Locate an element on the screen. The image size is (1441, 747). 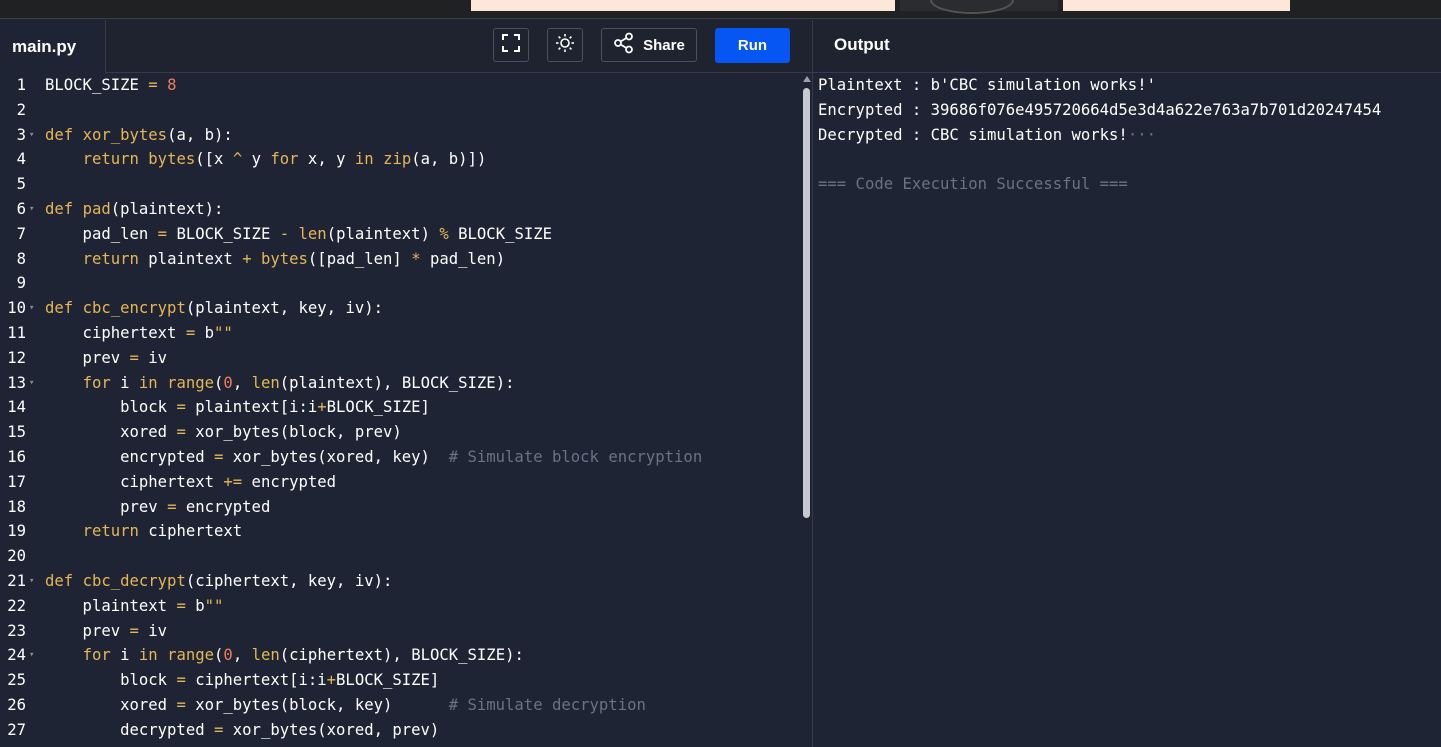
line-number: 1 is located at coordinates (21, 85).